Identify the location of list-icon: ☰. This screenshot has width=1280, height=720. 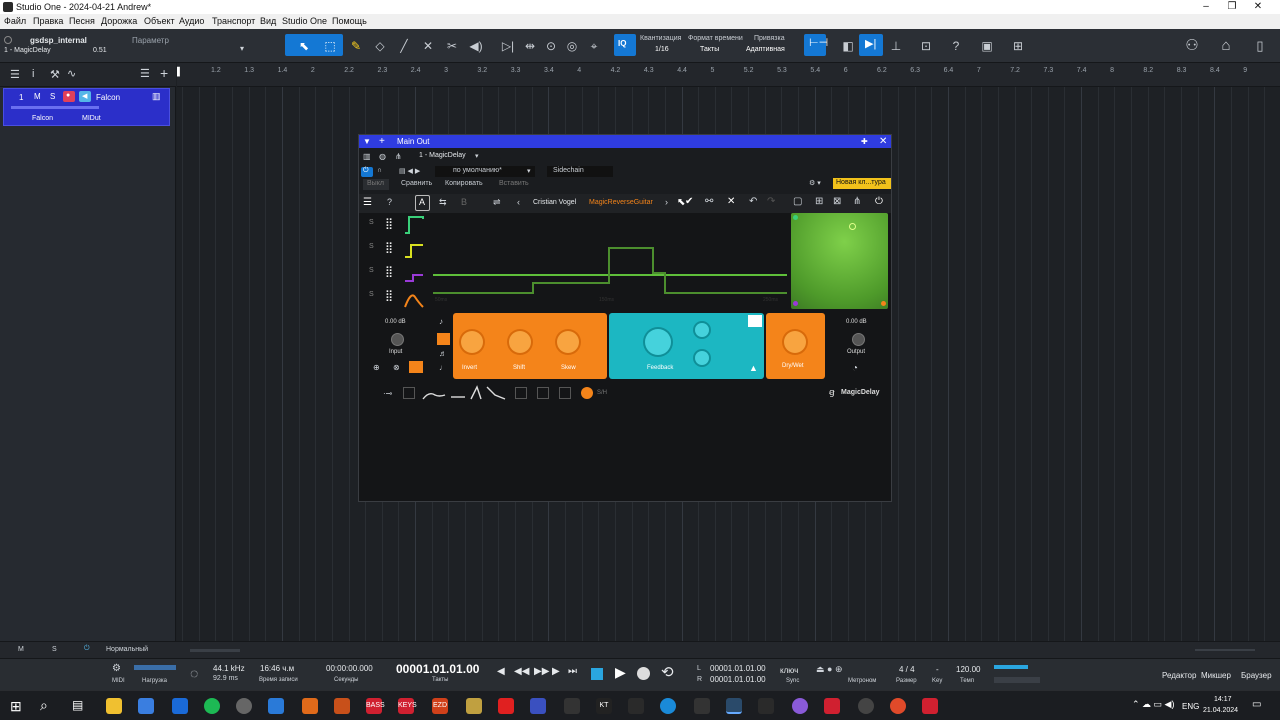
(15, 74).